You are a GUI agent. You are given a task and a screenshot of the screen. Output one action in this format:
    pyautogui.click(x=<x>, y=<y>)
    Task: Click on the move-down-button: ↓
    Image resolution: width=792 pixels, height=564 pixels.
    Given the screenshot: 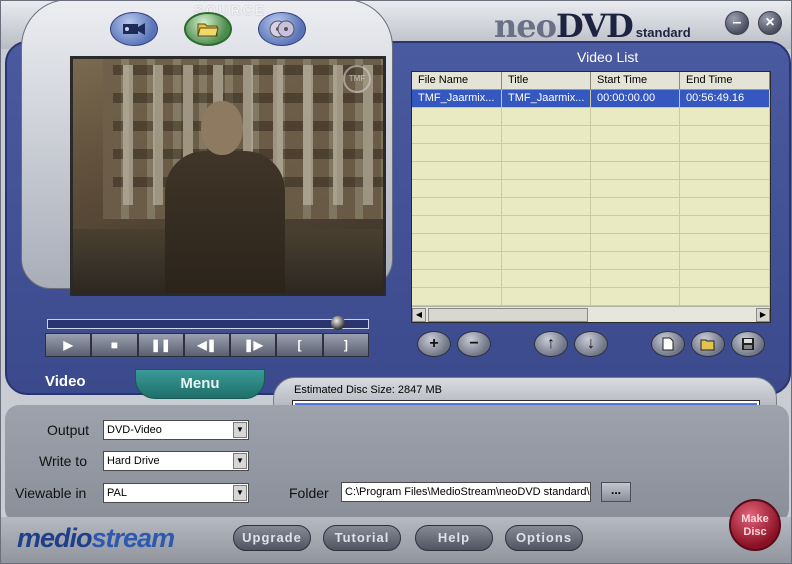 What is the action you would take?
    pyautogui.click(x=591, y=344)
    